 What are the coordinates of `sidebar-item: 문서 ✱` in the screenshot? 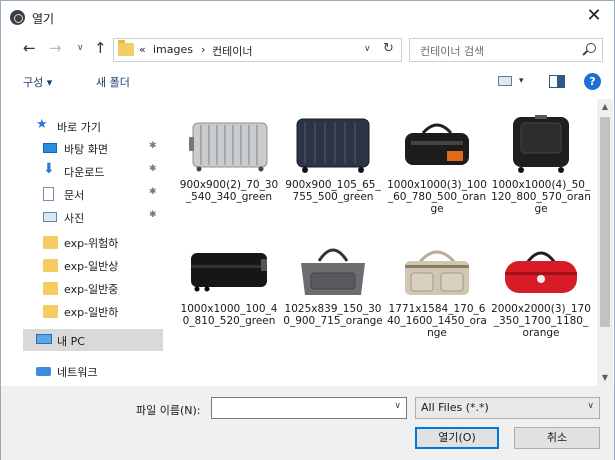 It's located at (93, 194).